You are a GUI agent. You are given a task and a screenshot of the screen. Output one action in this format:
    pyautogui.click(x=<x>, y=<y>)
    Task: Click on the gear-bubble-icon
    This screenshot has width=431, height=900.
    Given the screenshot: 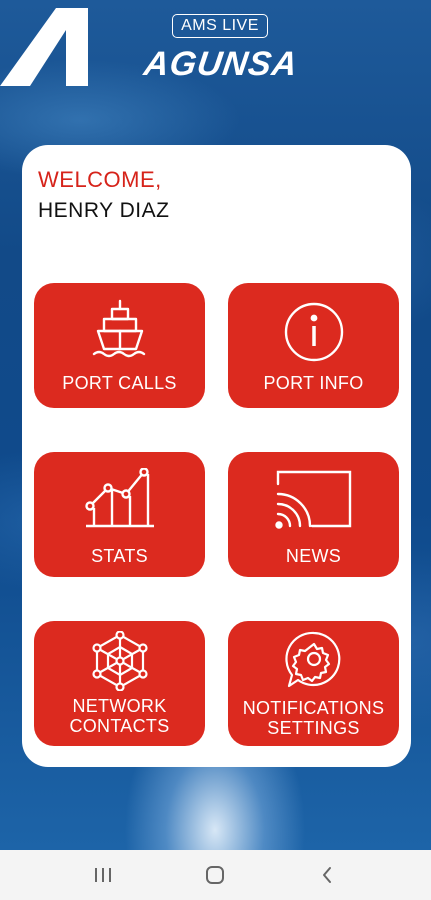 What is the action you would take?
    pyautogui.click(x=312, y=659)
    